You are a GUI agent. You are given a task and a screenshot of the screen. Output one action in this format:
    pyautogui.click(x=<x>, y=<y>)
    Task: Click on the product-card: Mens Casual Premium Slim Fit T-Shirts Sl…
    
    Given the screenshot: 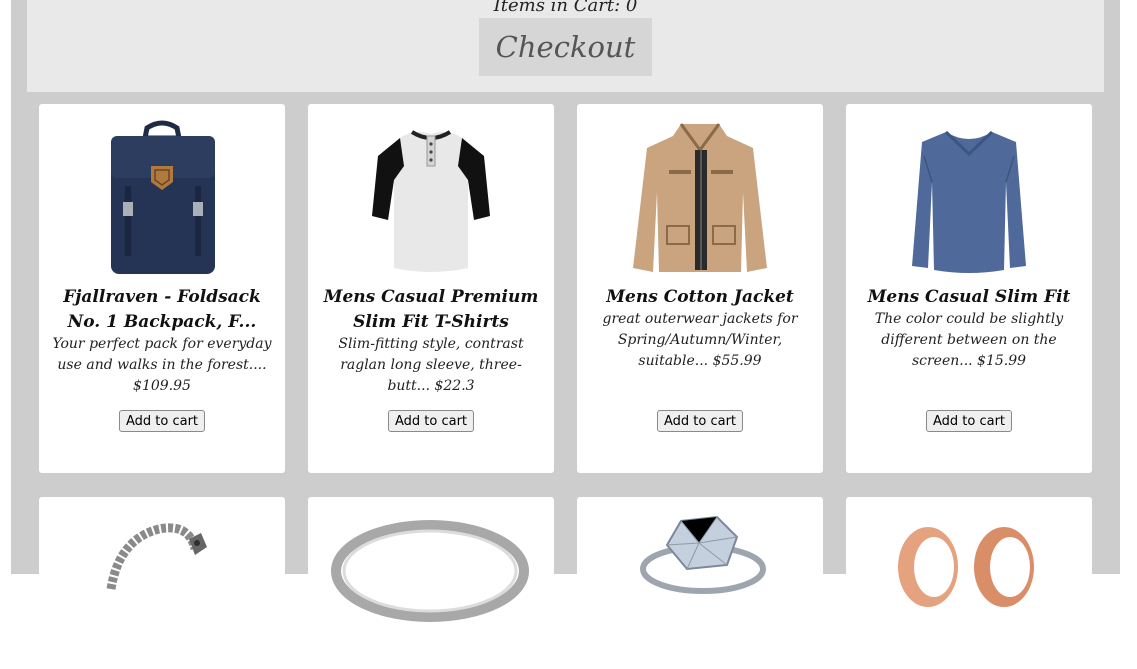 What is the action you would take?
    pyautogui.click(x=431, y=288)
    